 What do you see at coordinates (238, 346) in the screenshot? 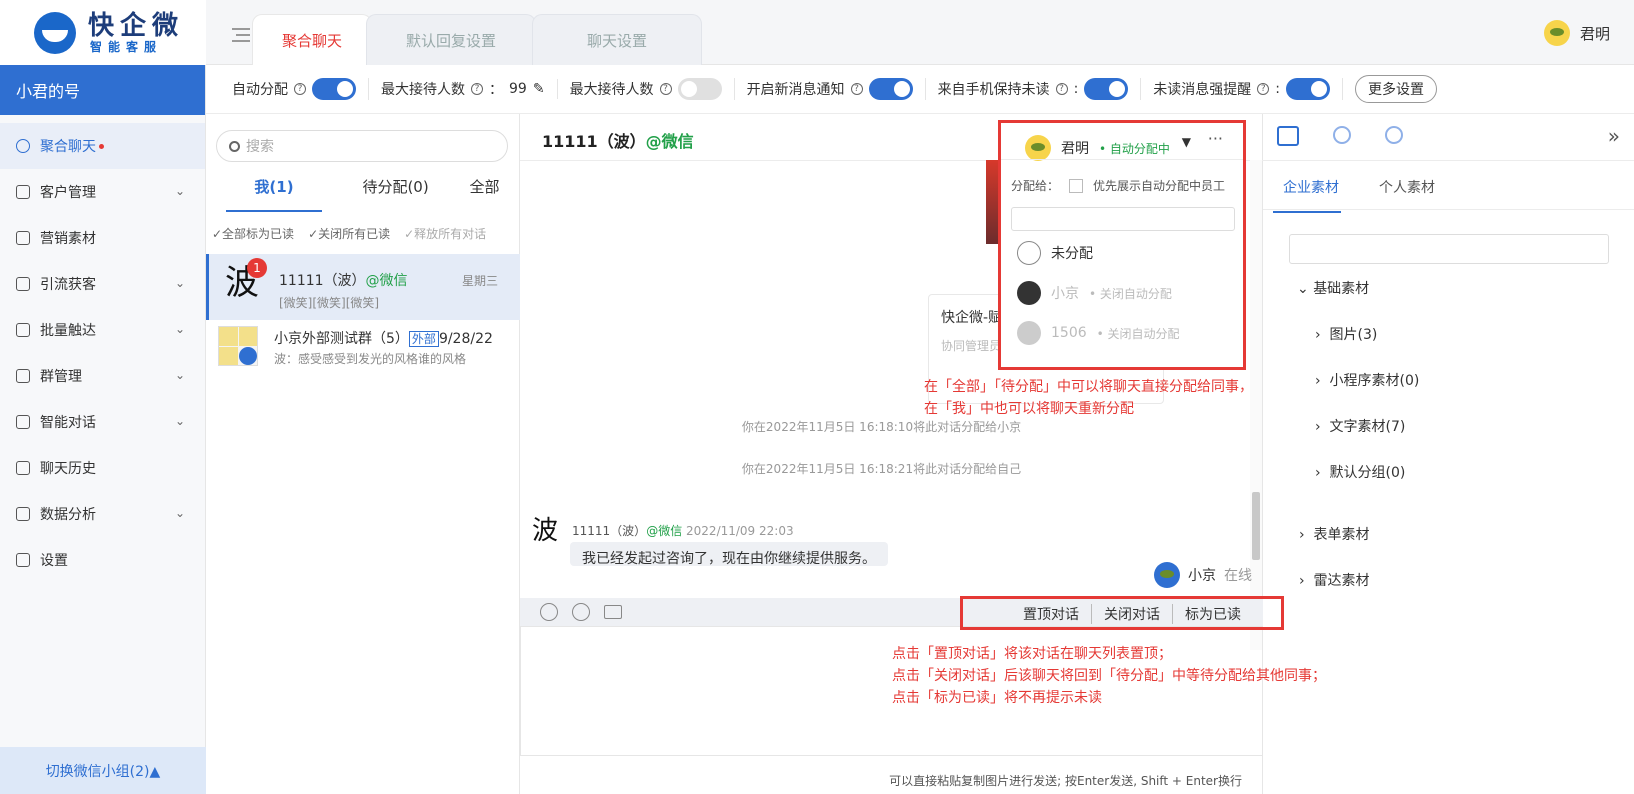
I see `group-avatar` at bounding box center [238, 346].